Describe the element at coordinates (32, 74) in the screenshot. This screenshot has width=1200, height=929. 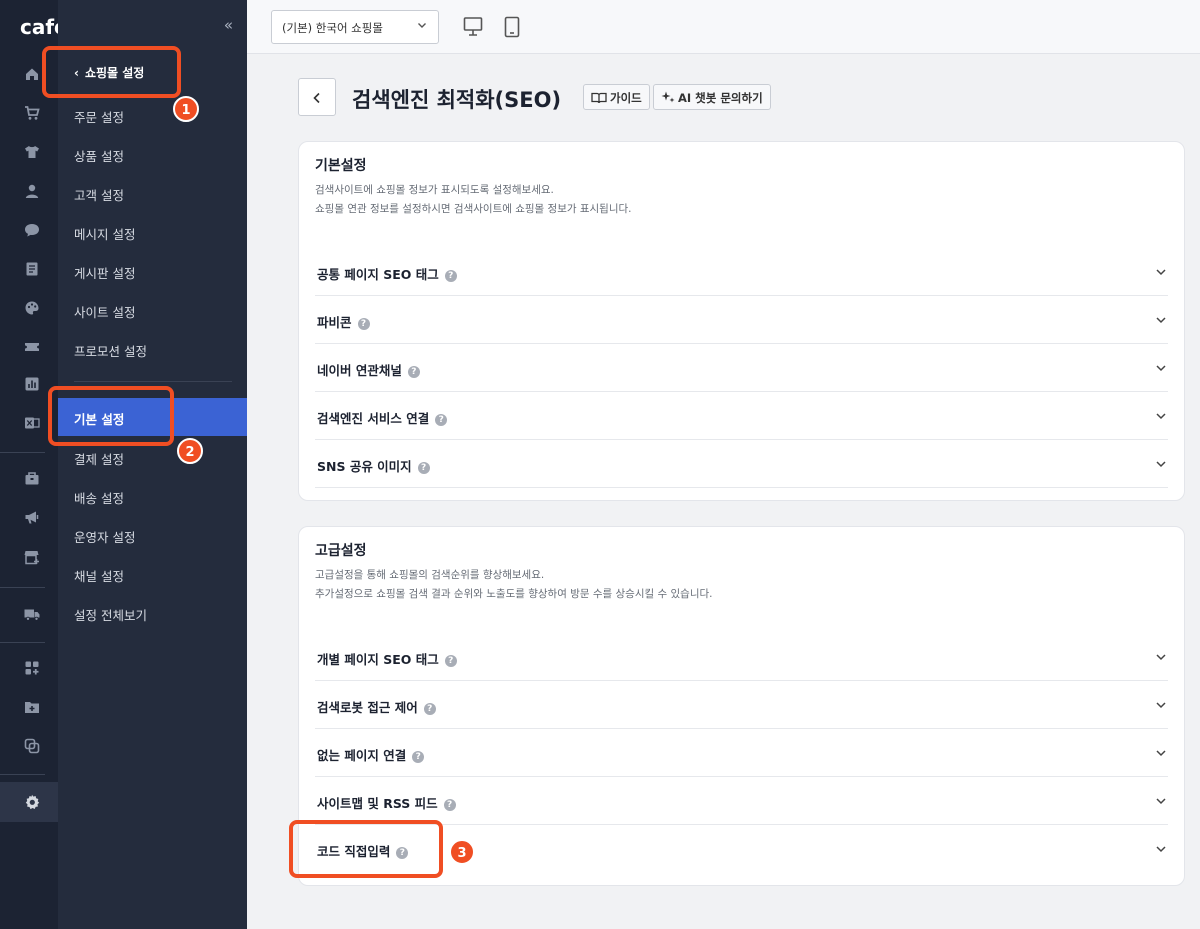
I see `home-icon` at that location.